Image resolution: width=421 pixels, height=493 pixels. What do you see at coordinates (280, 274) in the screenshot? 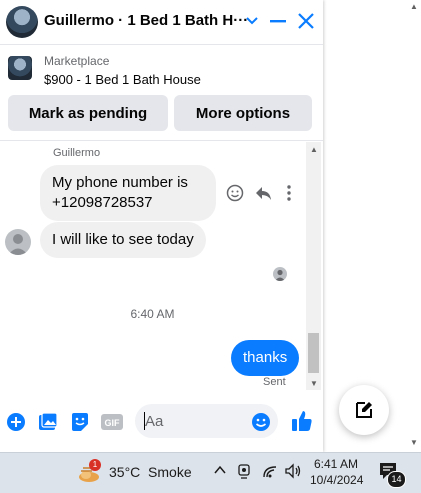
I see `seen-by-avatar` at bounding box center [280, 274].